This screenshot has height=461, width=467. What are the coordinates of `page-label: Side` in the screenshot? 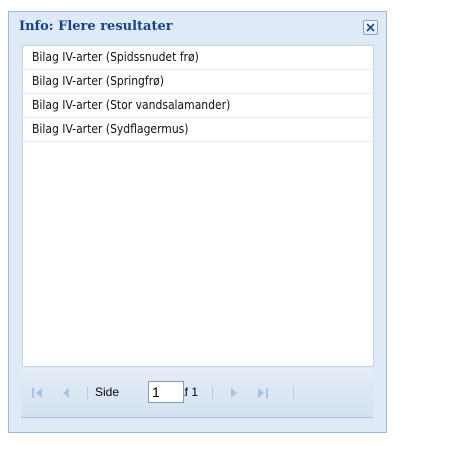 It's located at (107, 392).